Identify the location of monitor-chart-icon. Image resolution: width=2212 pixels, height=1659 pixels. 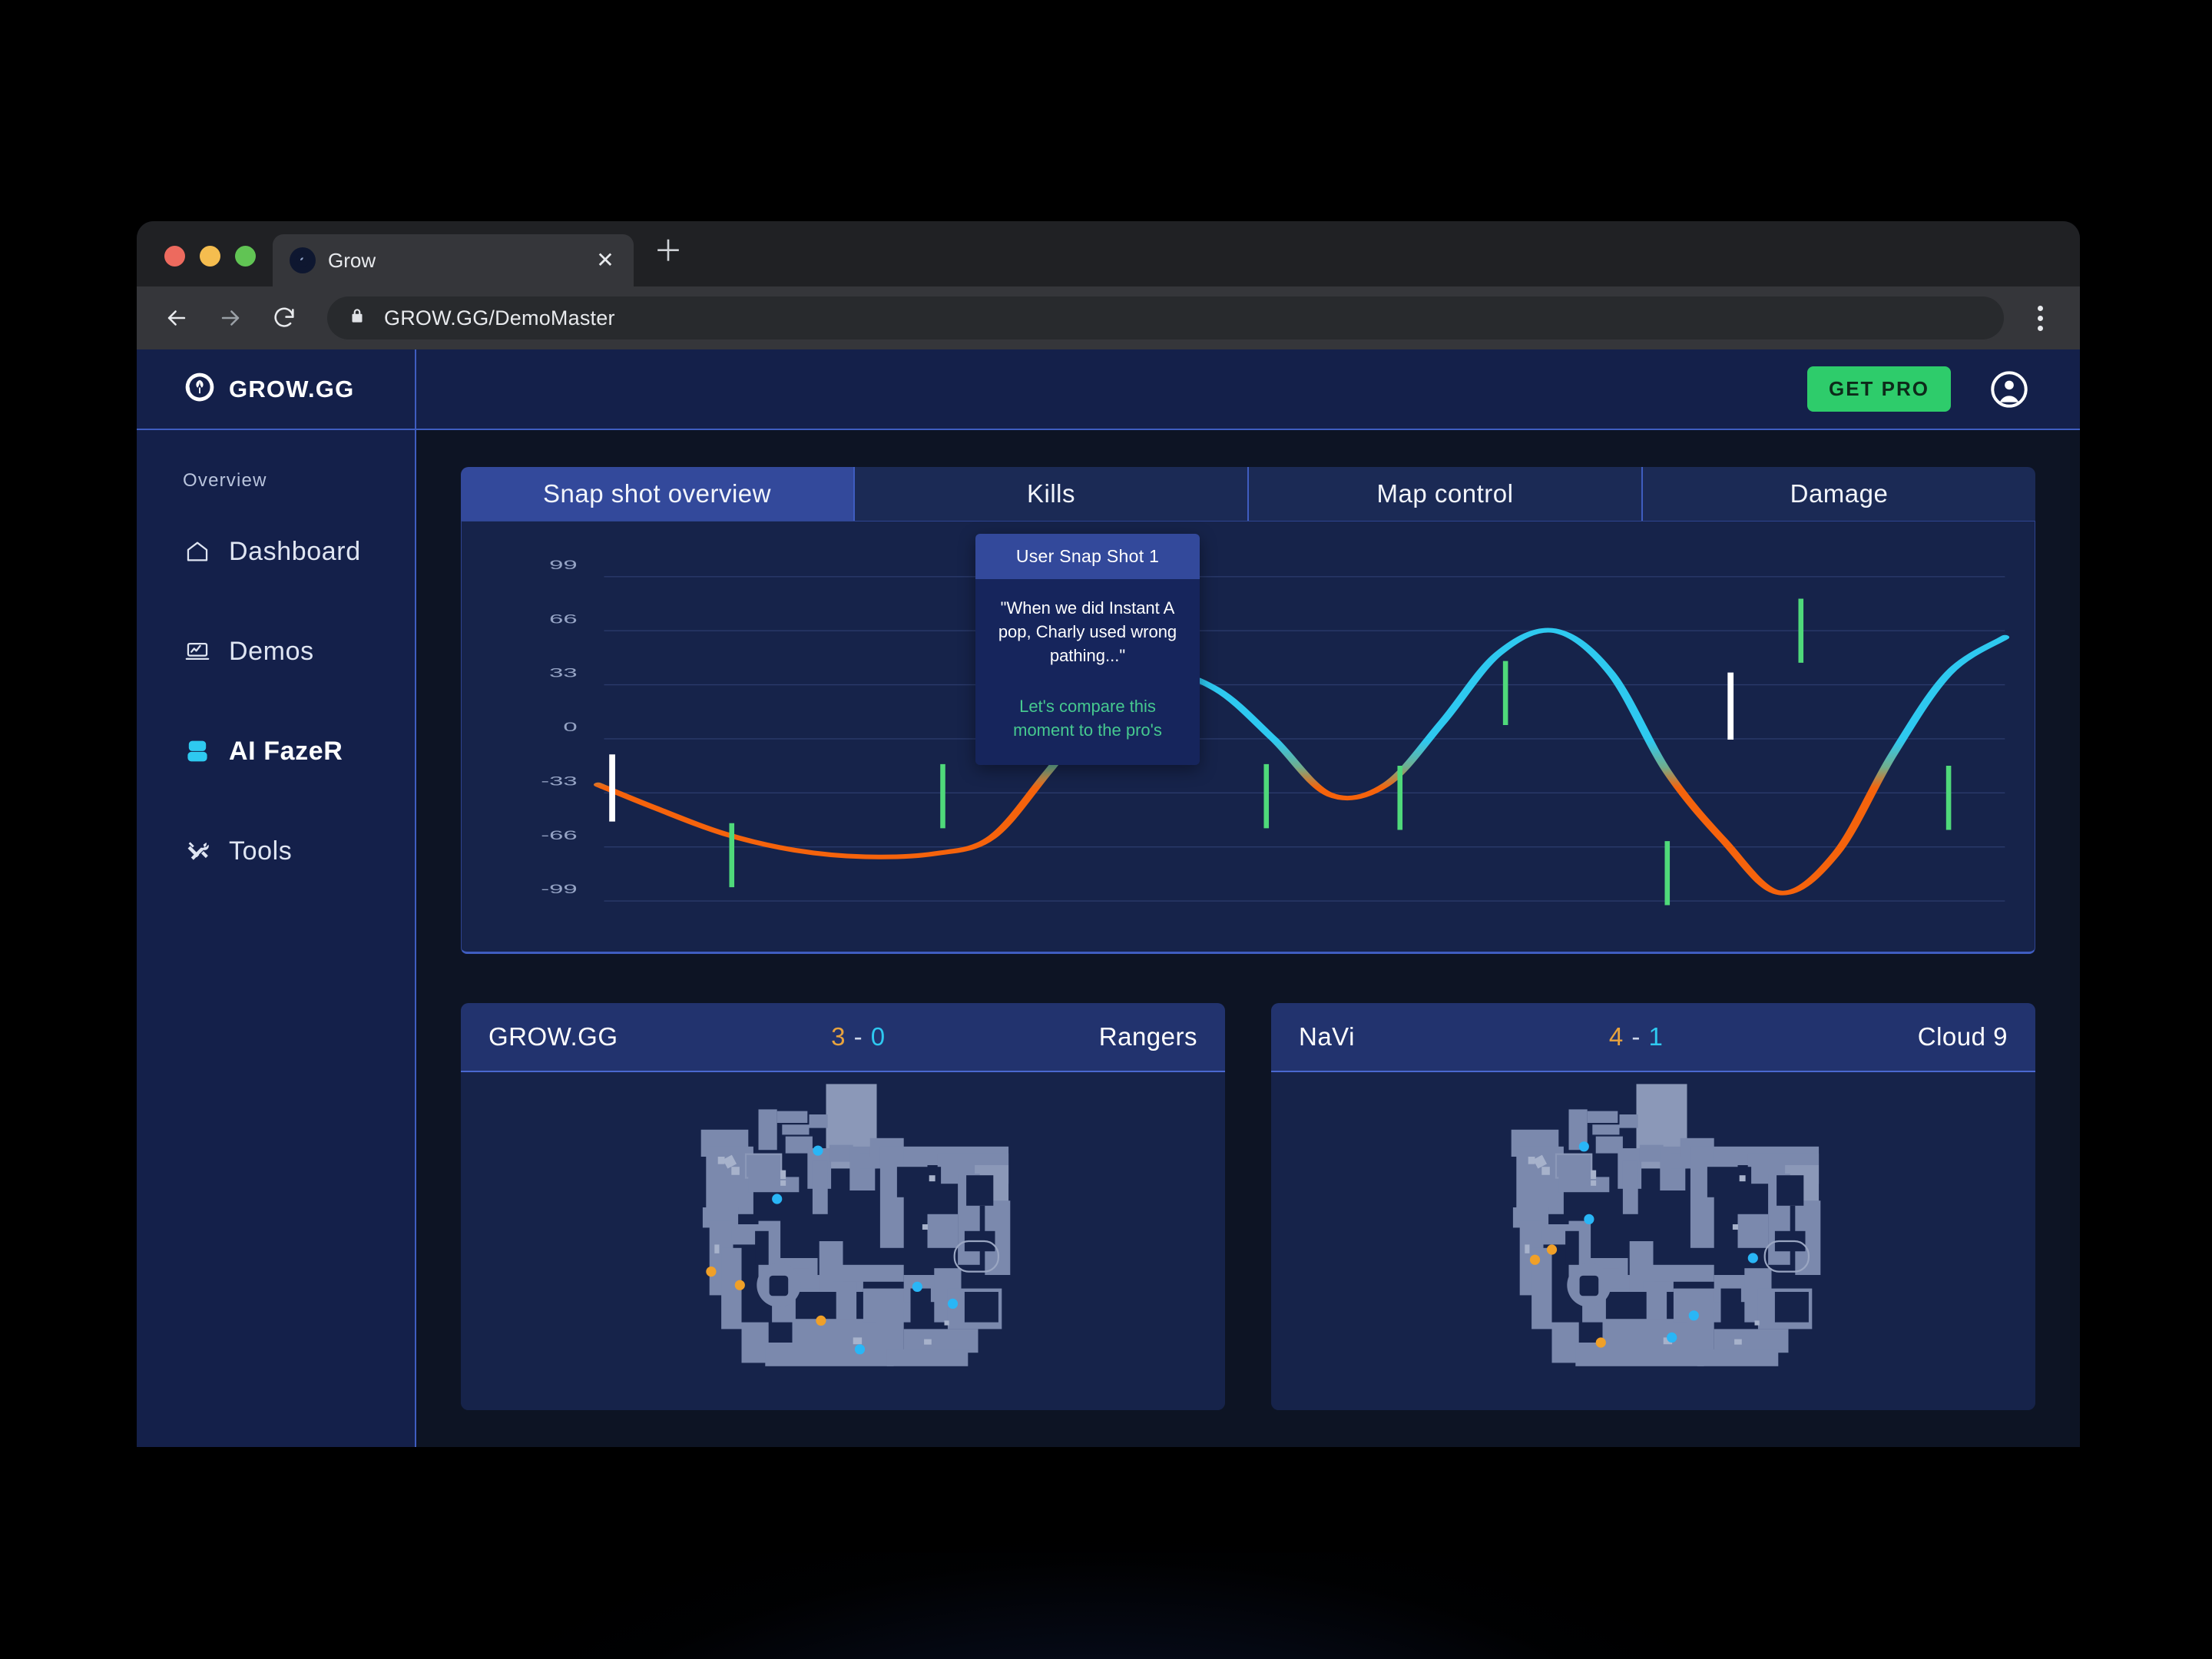
(198, 651).